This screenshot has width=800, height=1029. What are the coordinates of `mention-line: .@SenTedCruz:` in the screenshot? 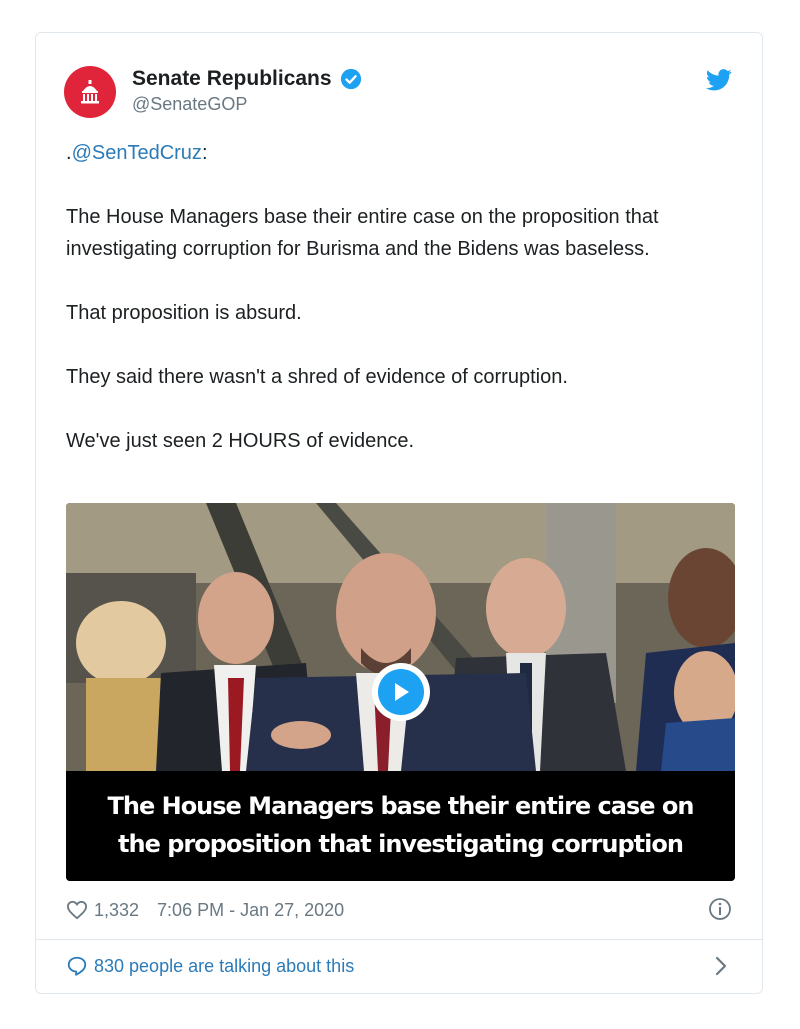 It's located at (137, 153).